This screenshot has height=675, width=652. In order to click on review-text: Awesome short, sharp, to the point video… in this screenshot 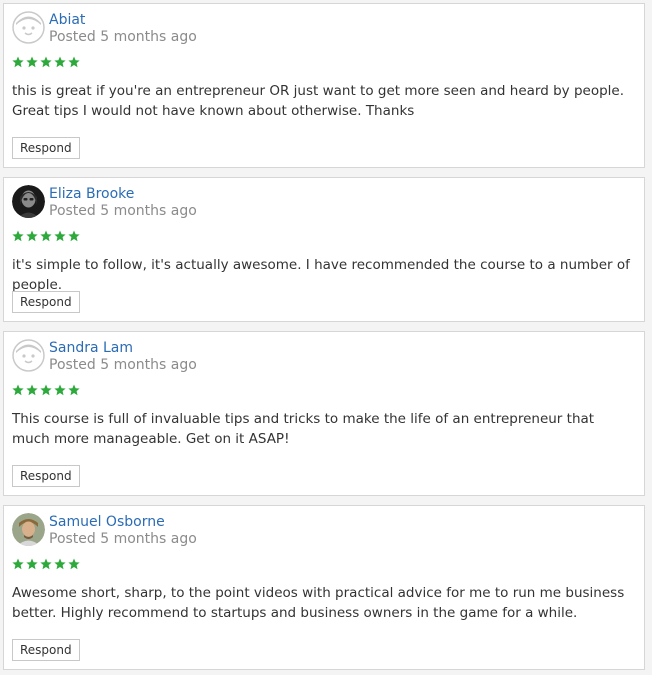, I will do `click(318, 603)`.